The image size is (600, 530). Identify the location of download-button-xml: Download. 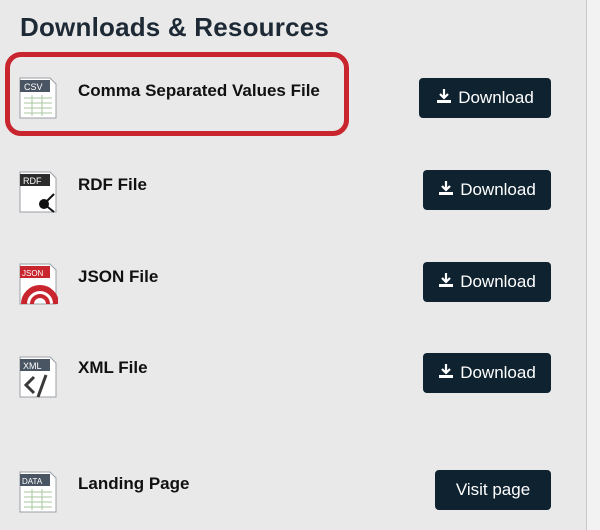
(487, 373).